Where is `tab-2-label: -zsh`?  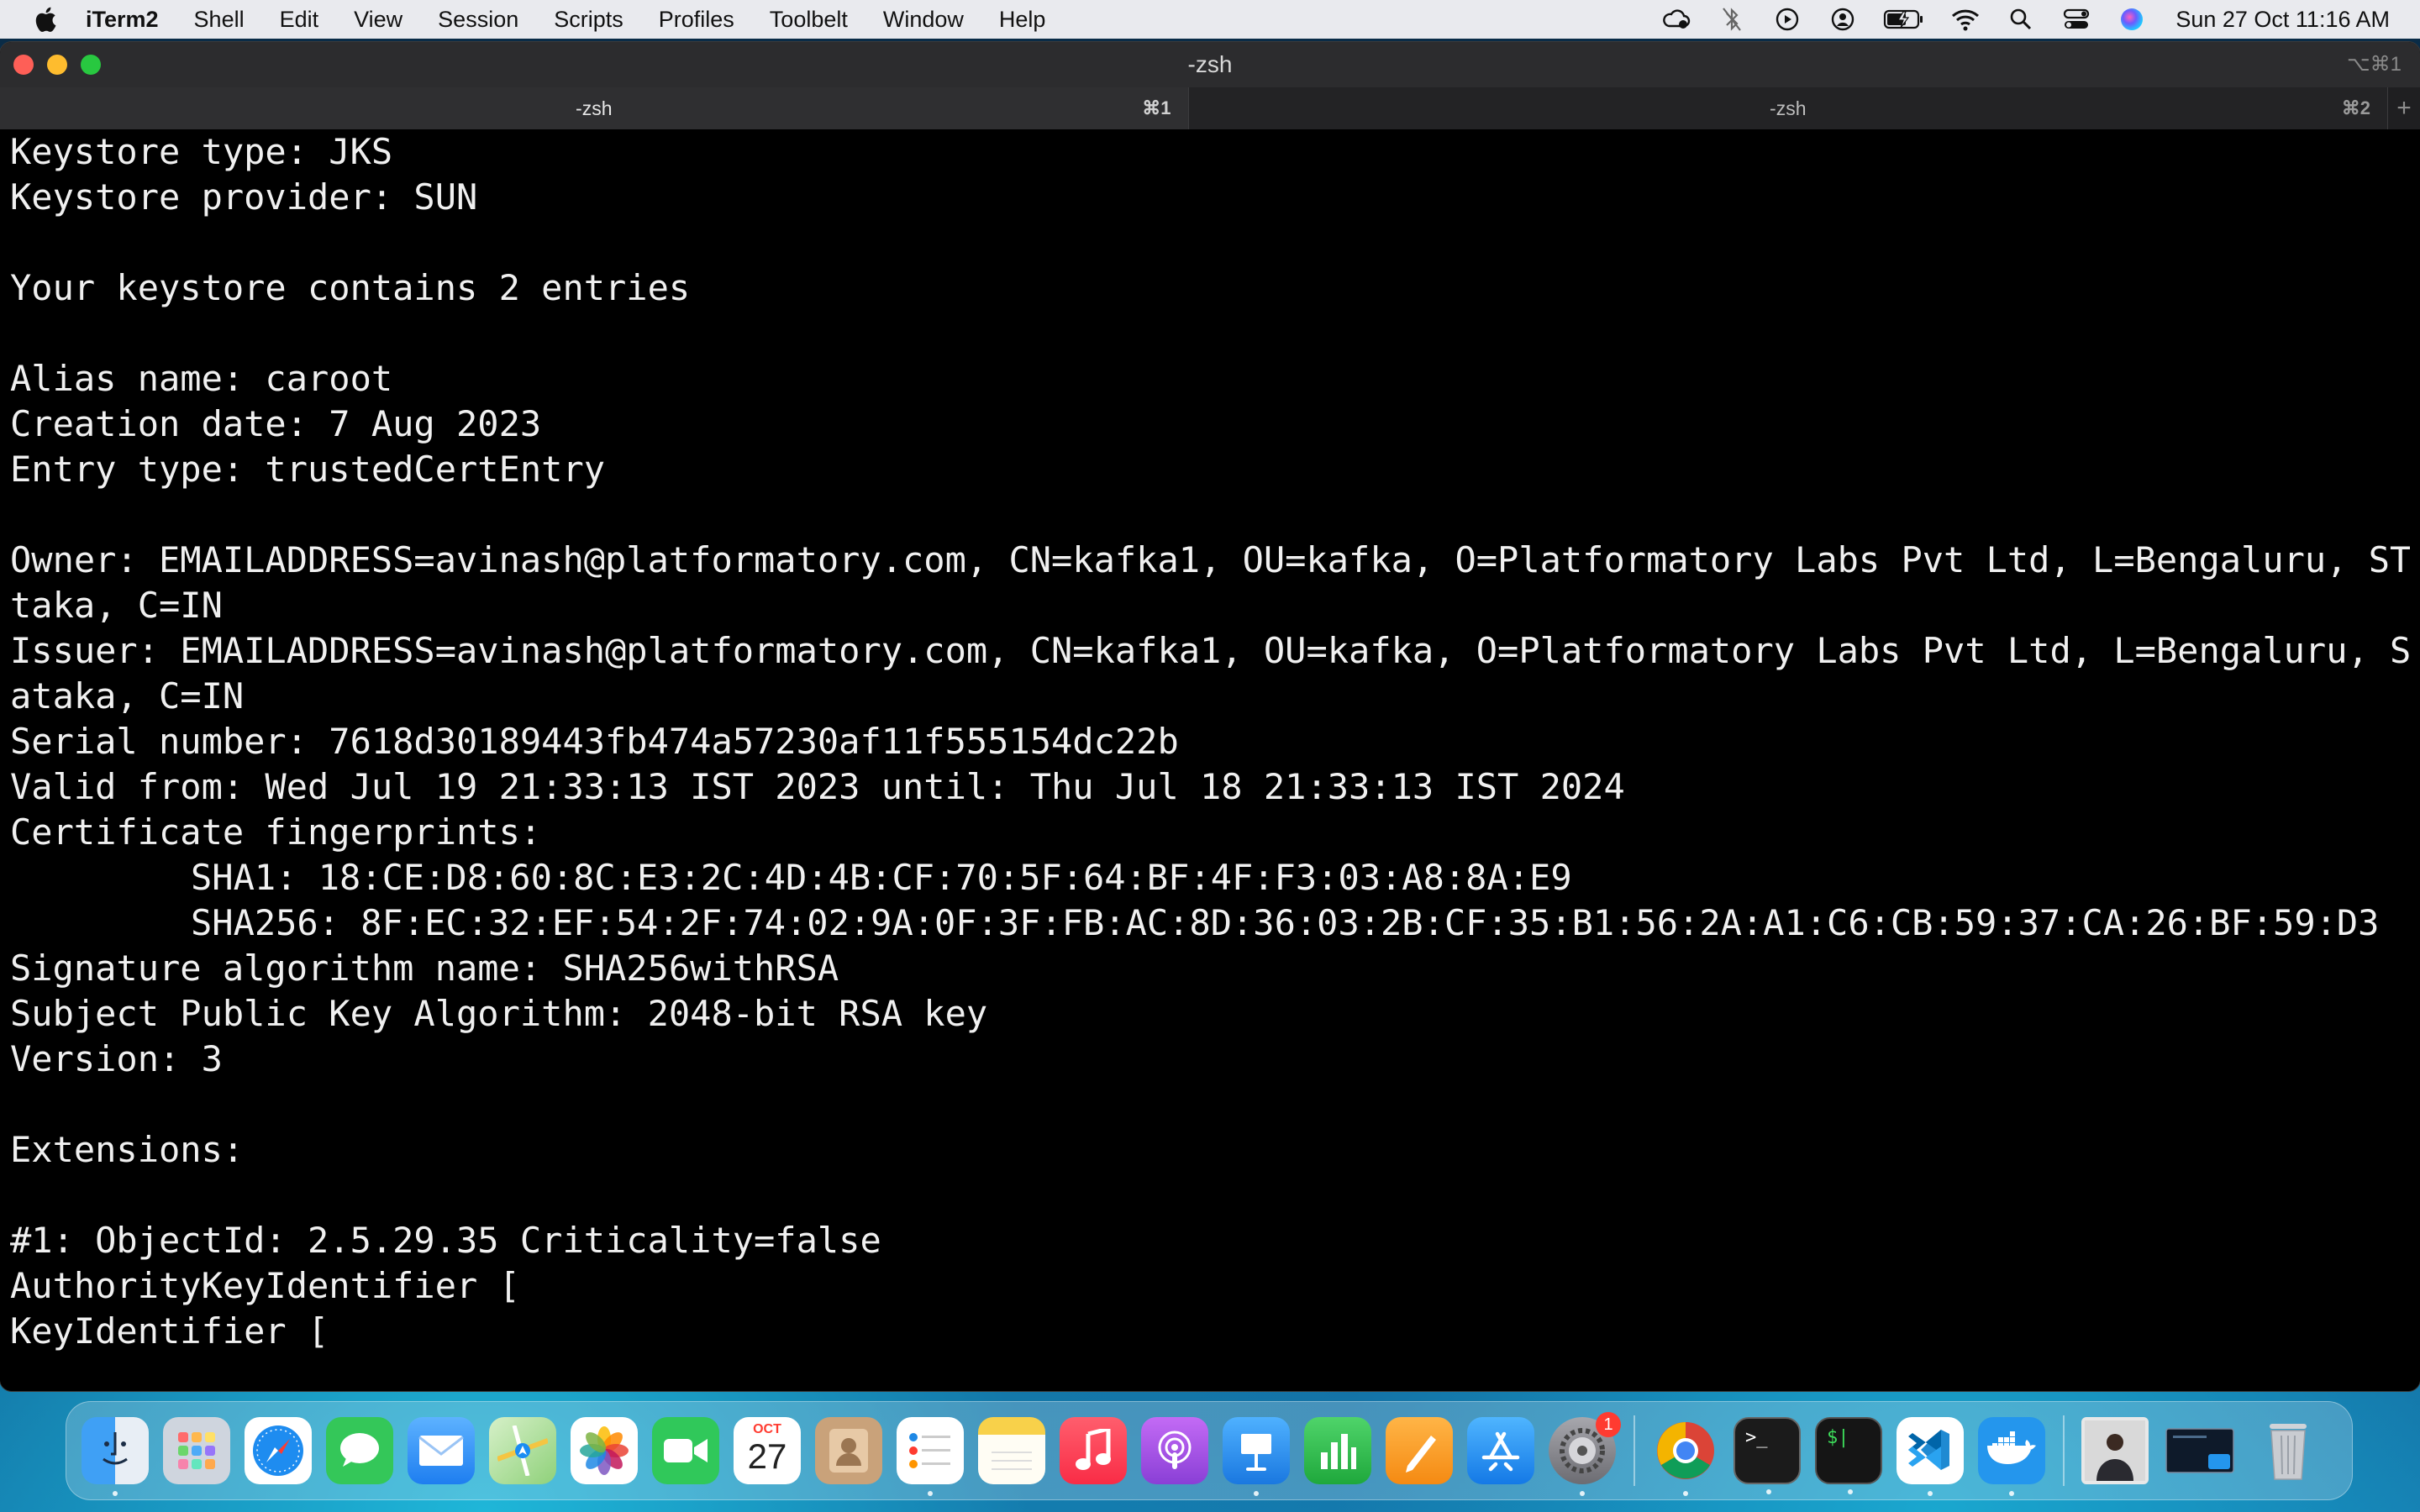
tab-2-label: -zsh is located at coordinates (1789, 108).